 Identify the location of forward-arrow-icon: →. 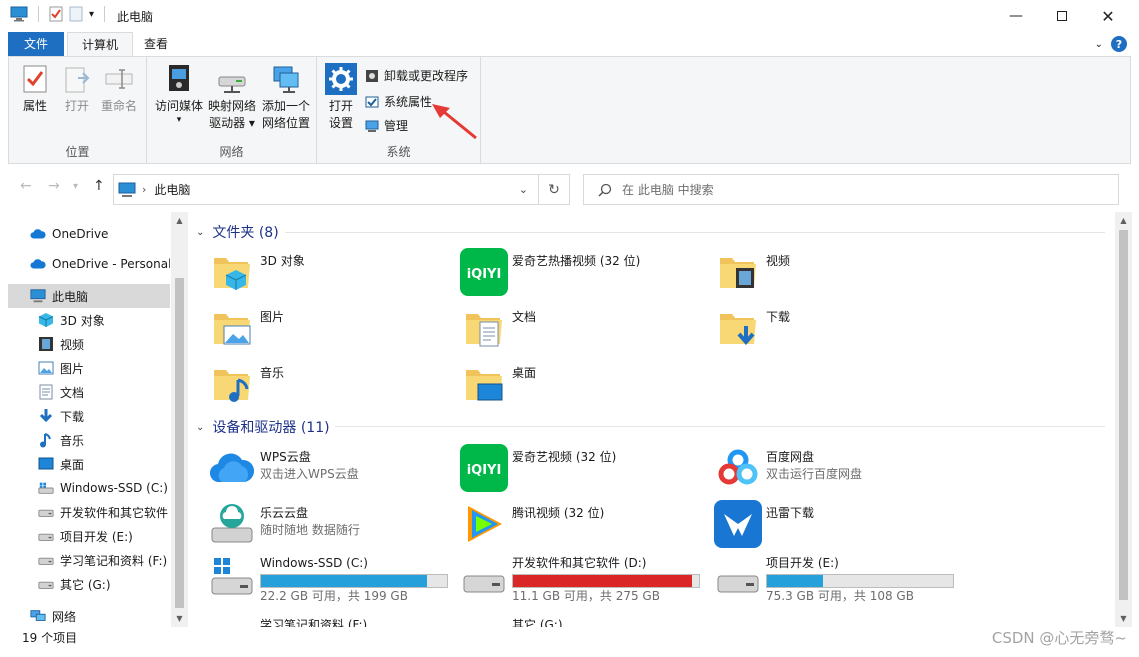
(54, 186).